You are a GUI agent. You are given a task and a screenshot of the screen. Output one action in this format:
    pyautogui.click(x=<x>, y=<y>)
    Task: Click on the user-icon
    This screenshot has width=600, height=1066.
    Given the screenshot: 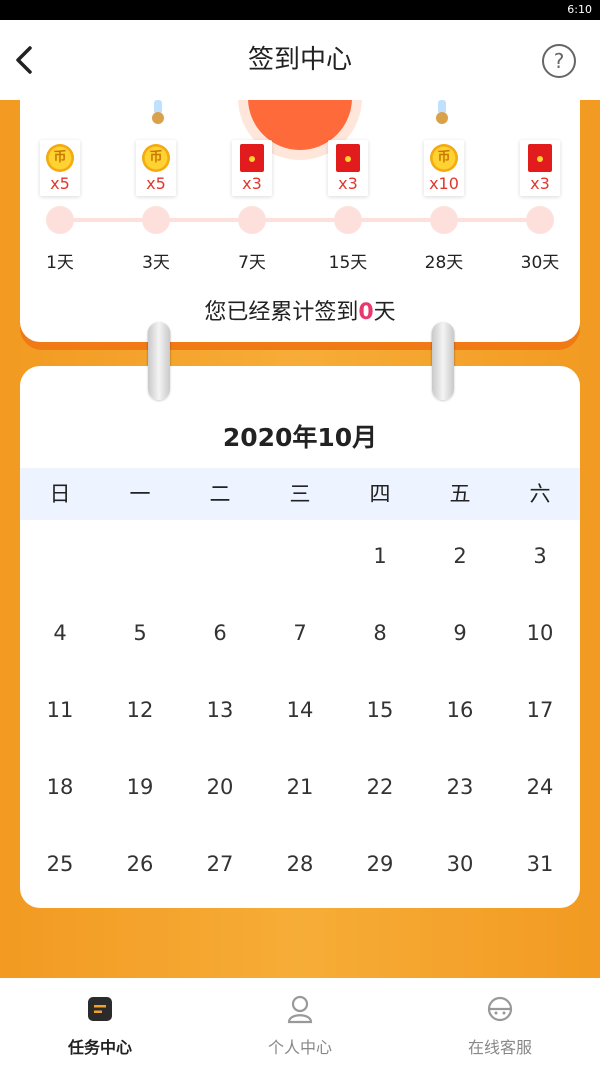 What is the action you would take?
    pyautogui.click(x=300, y=1009)
    